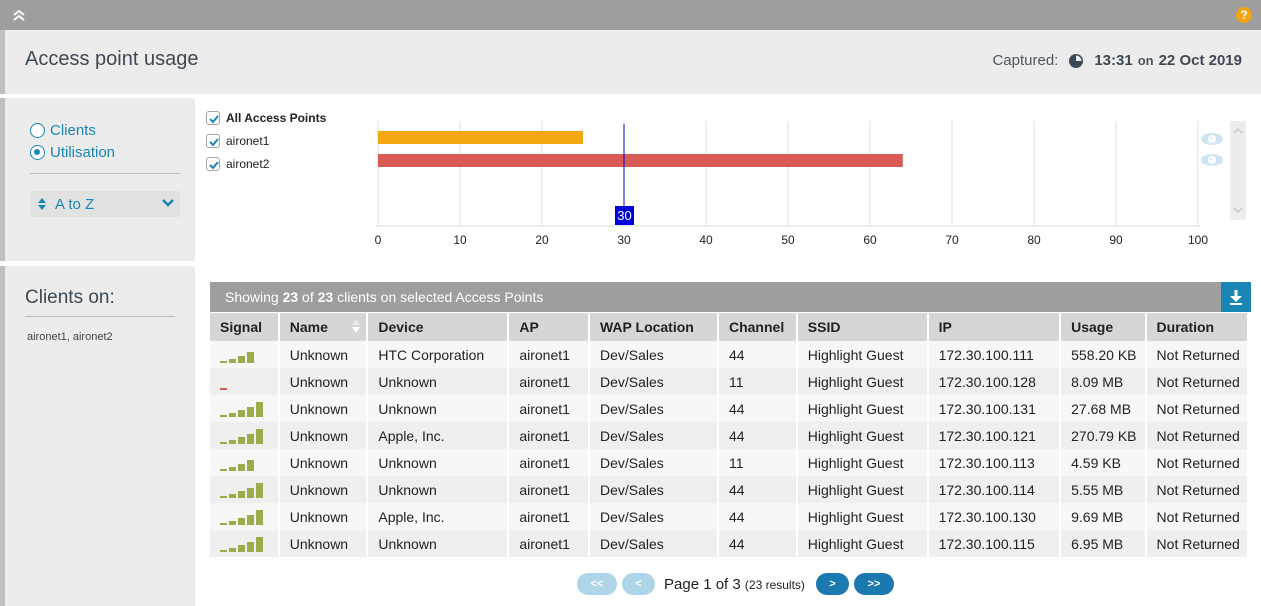  What do you see at coordinates (72, 152) in the screenshot?
I see `radio-utilisation: Utilisation` at bounding box center [72, 152].